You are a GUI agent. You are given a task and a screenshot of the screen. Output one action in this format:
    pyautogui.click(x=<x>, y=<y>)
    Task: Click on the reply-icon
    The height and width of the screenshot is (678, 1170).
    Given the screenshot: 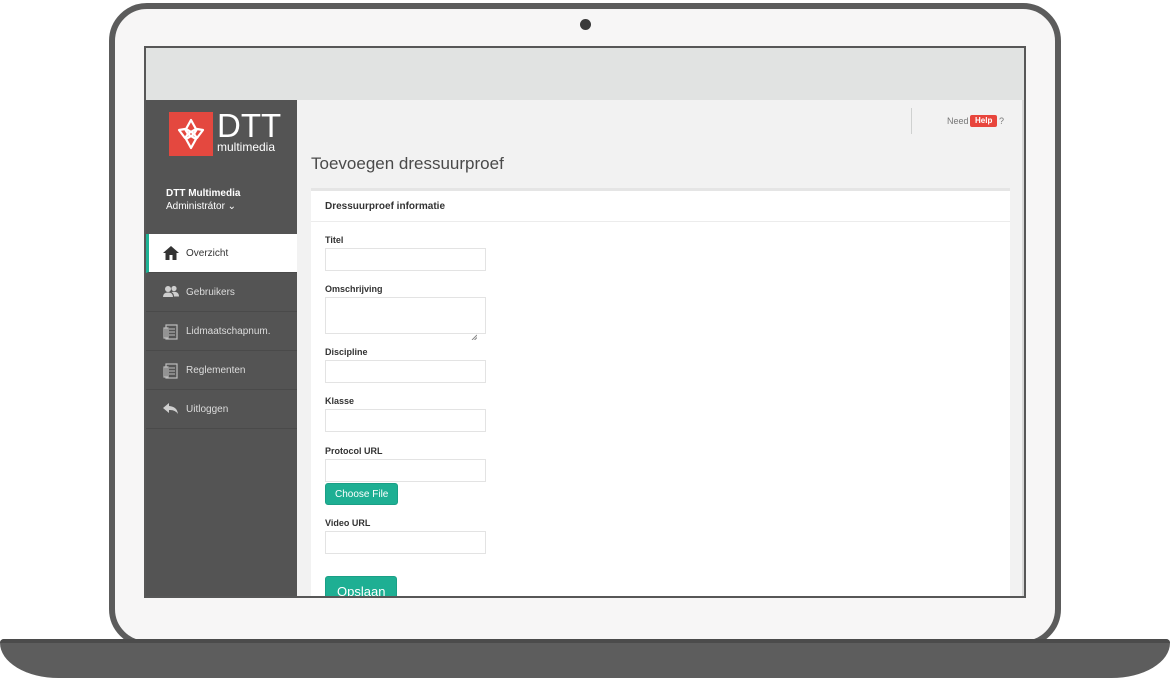 What is the action you would take?
    pyautogui.click(x=171, y=409)
    